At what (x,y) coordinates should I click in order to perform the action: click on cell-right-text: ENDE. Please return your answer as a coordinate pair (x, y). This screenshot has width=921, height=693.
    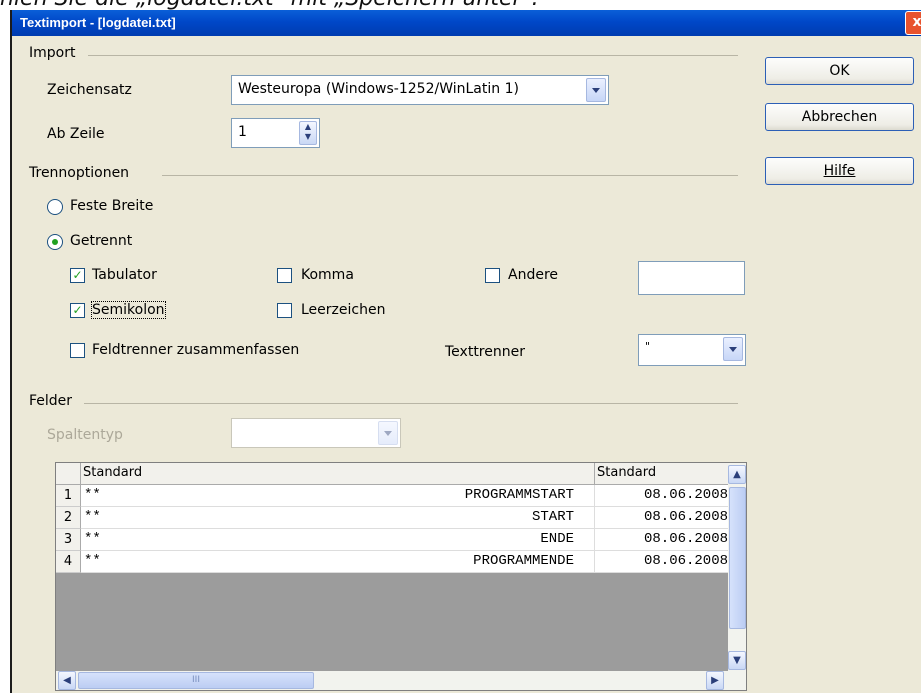
    Looking at the image, I should click on (557, 539).